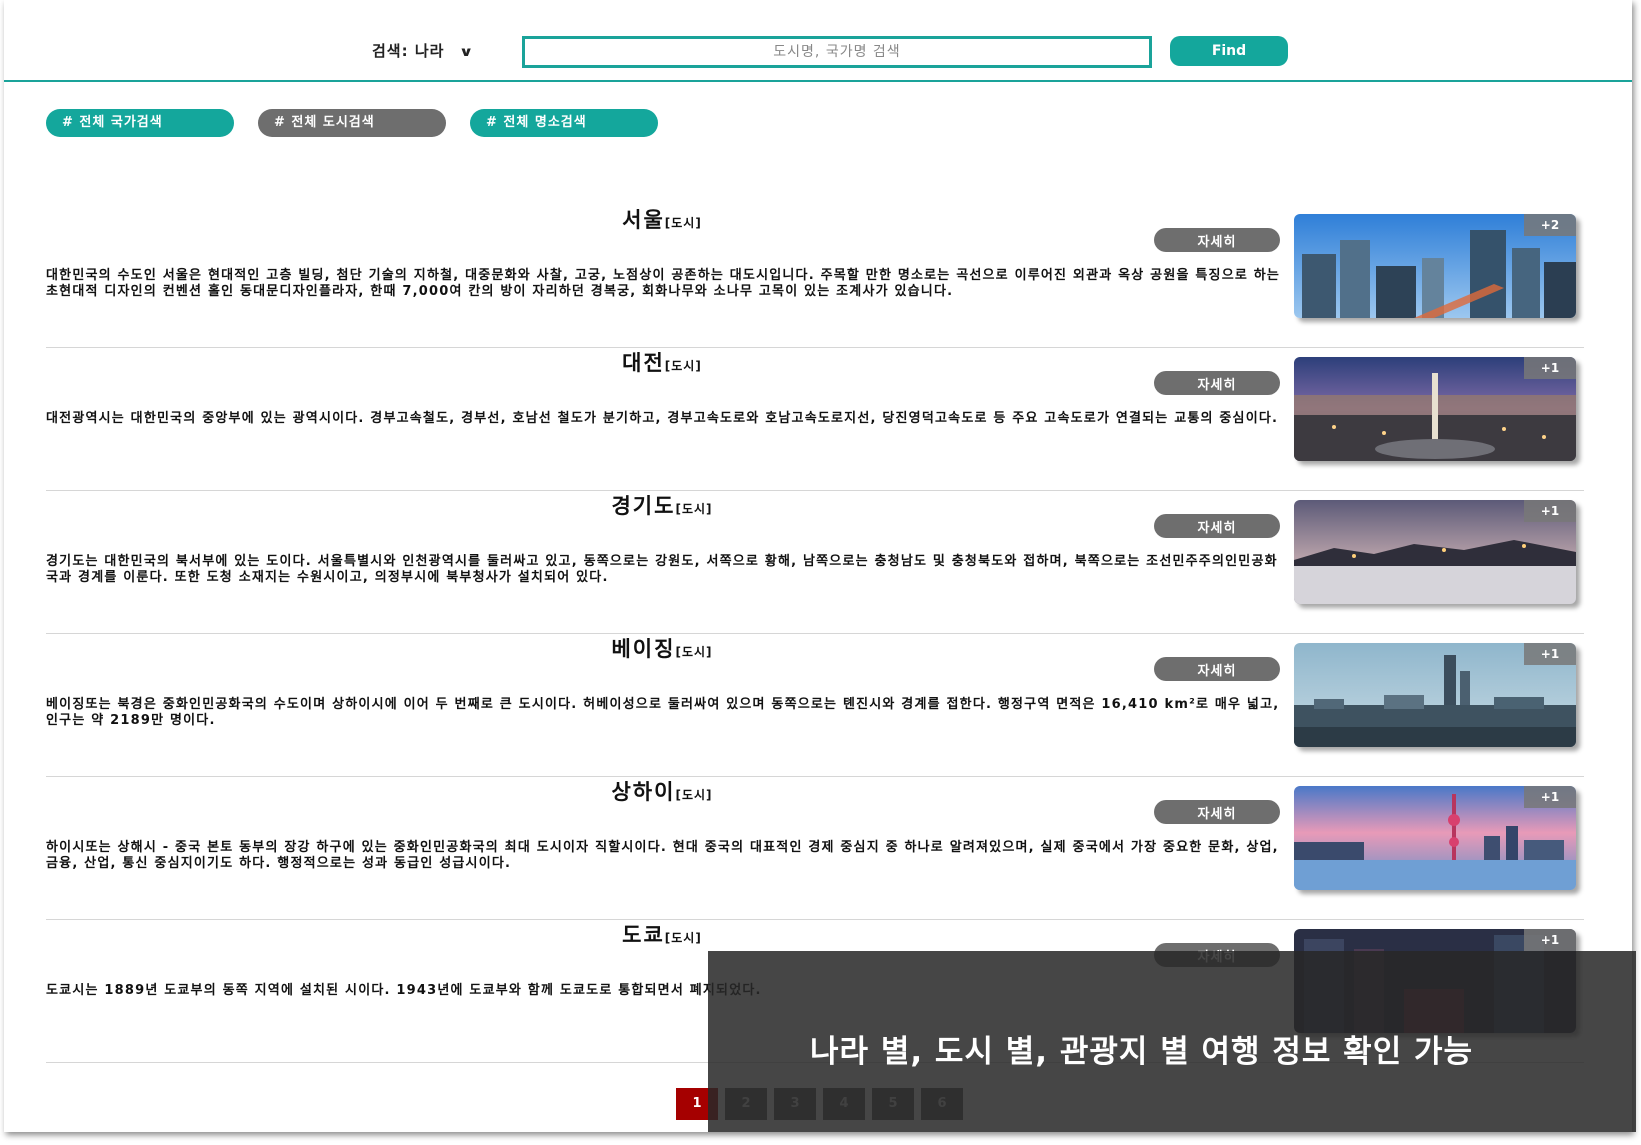  What do you see at coordinates (643, 649) in the screenshot?
I see `entry-name: 베이징` at bounding box center [643, 649].